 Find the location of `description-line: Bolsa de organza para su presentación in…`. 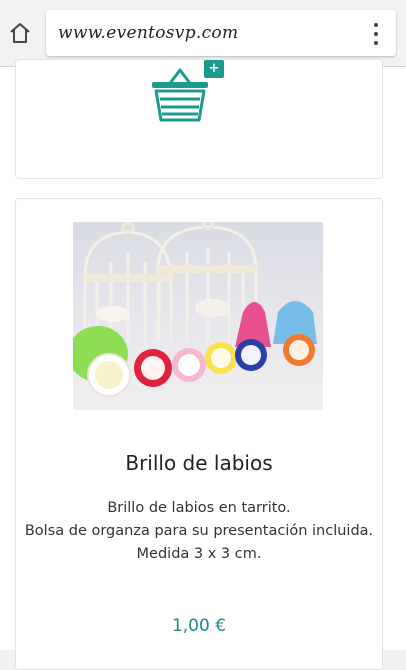

description-line: Bolsa de organza para su presentación in… is located at coordinates (199, 531).